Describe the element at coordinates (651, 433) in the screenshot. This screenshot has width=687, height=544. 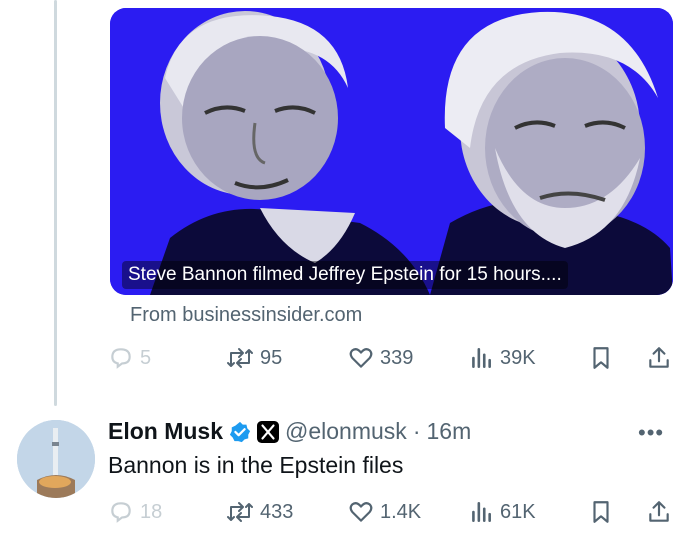
I see `more-icon: •••` at that location.